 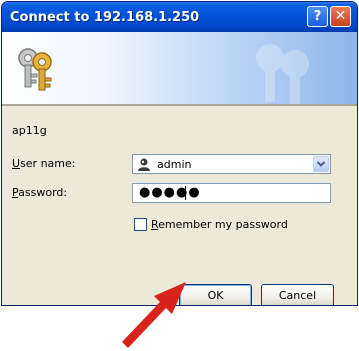 I want to click on chevron-down-icon, so click(x=321, y=164).